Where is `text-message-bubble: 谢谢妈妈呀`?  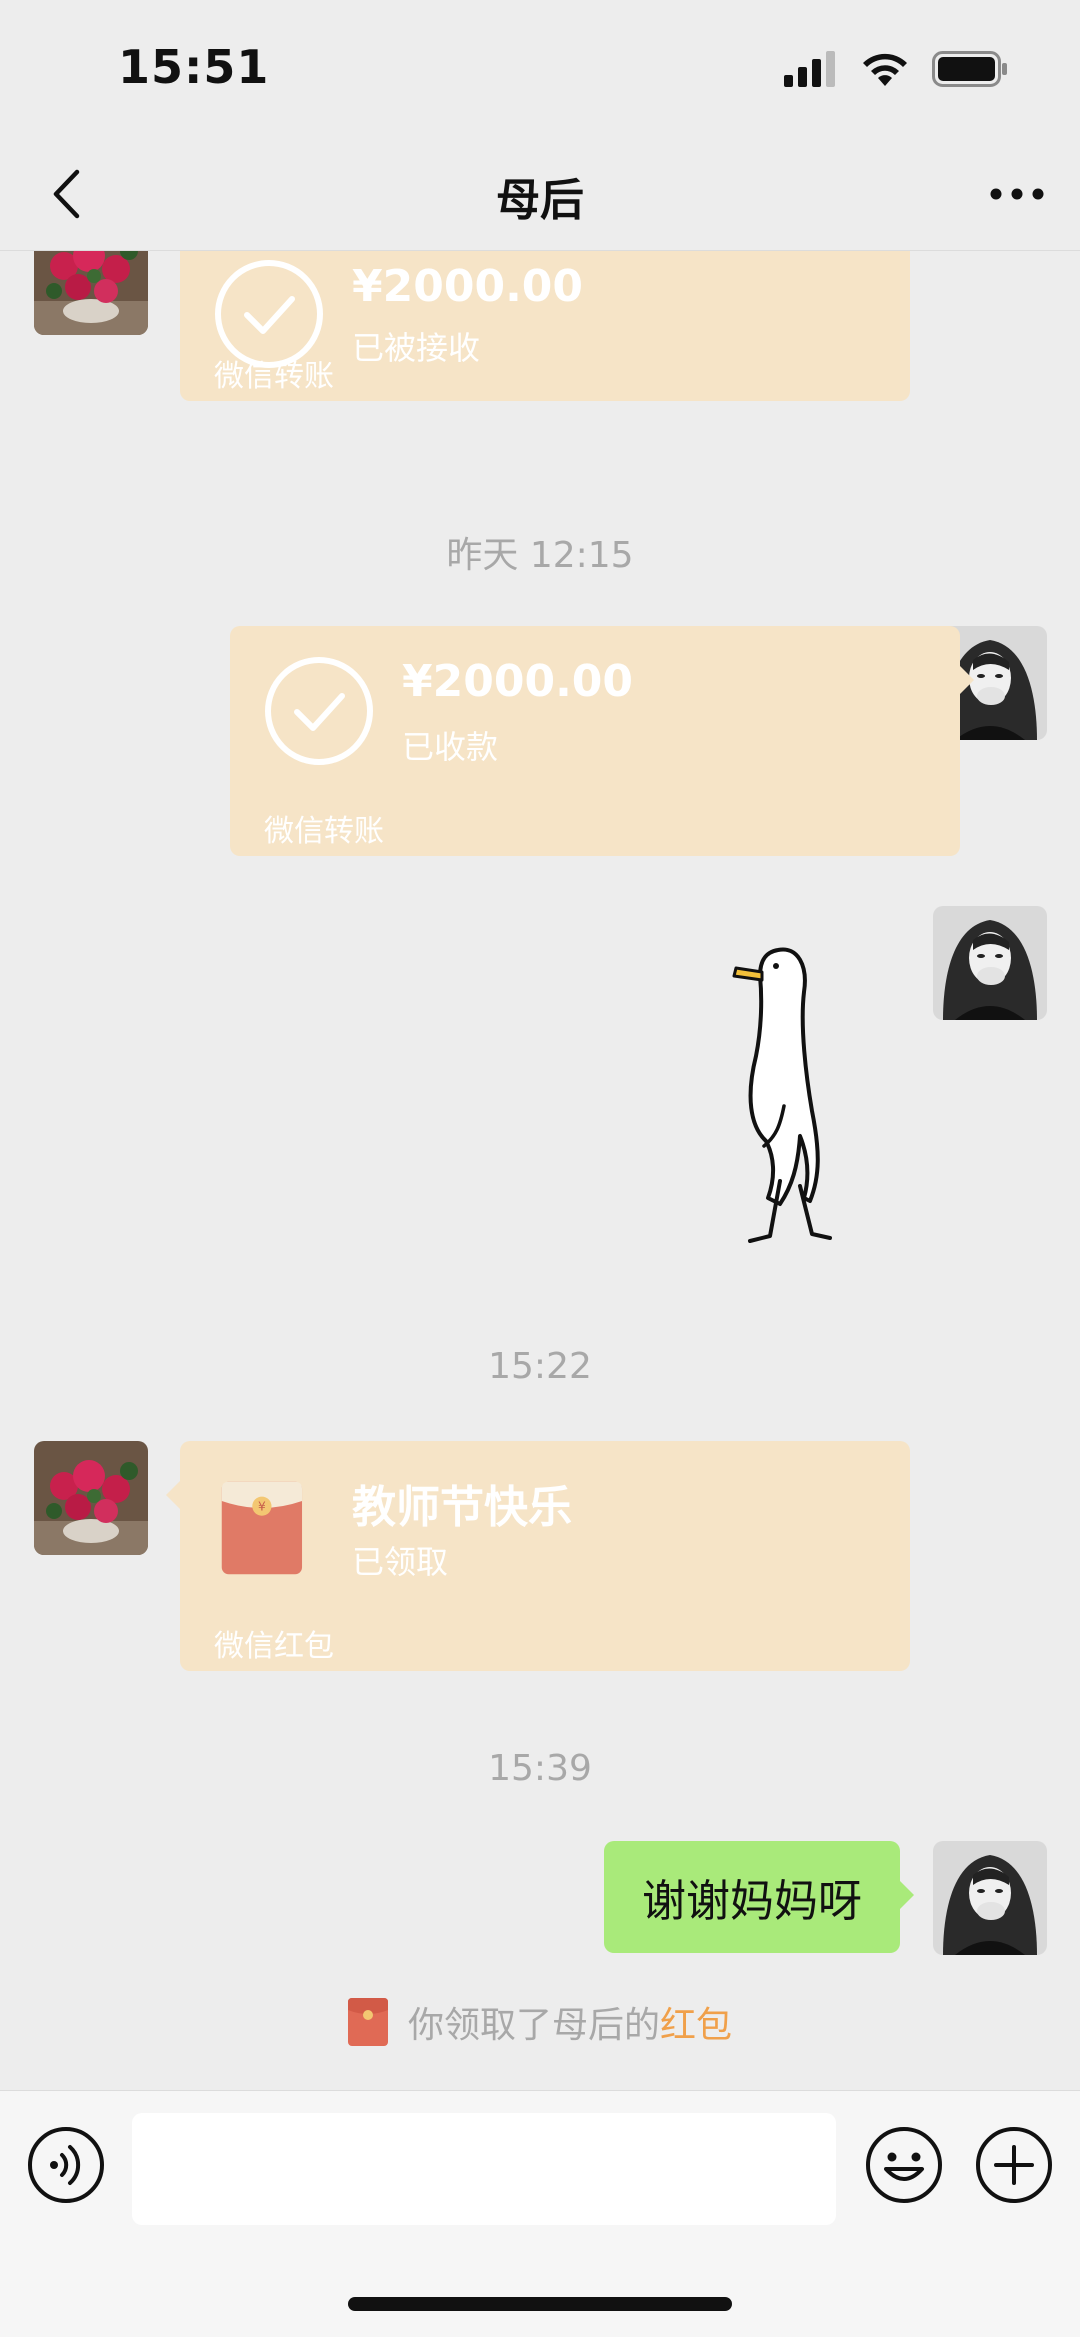
text-message-bubble: 谢谢妈妈呀 is located at coordinates (759, 1897).